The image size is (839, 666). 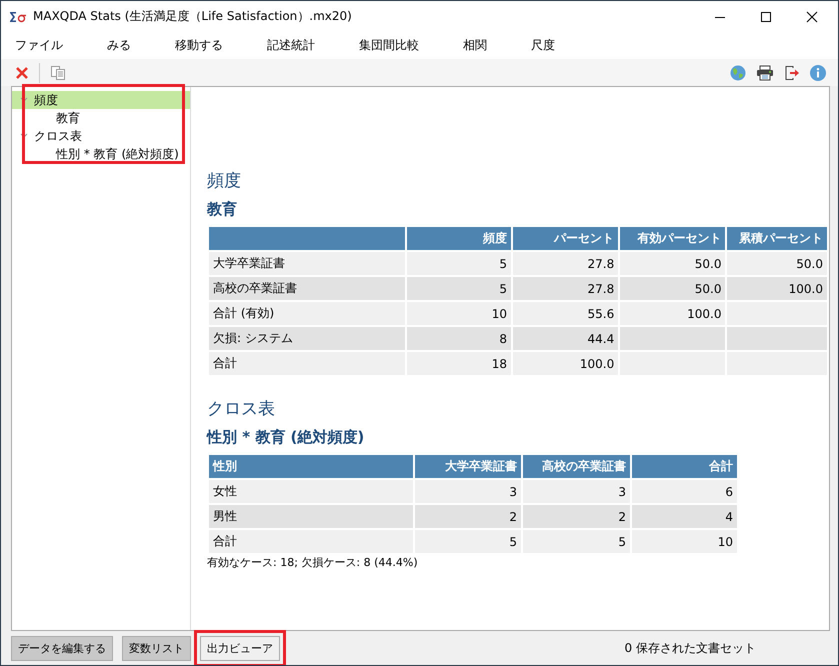 What do you see at coordinates (458, 363) in the screenshot?
I see `table-cell: 18` at bounding box center [458, 363].